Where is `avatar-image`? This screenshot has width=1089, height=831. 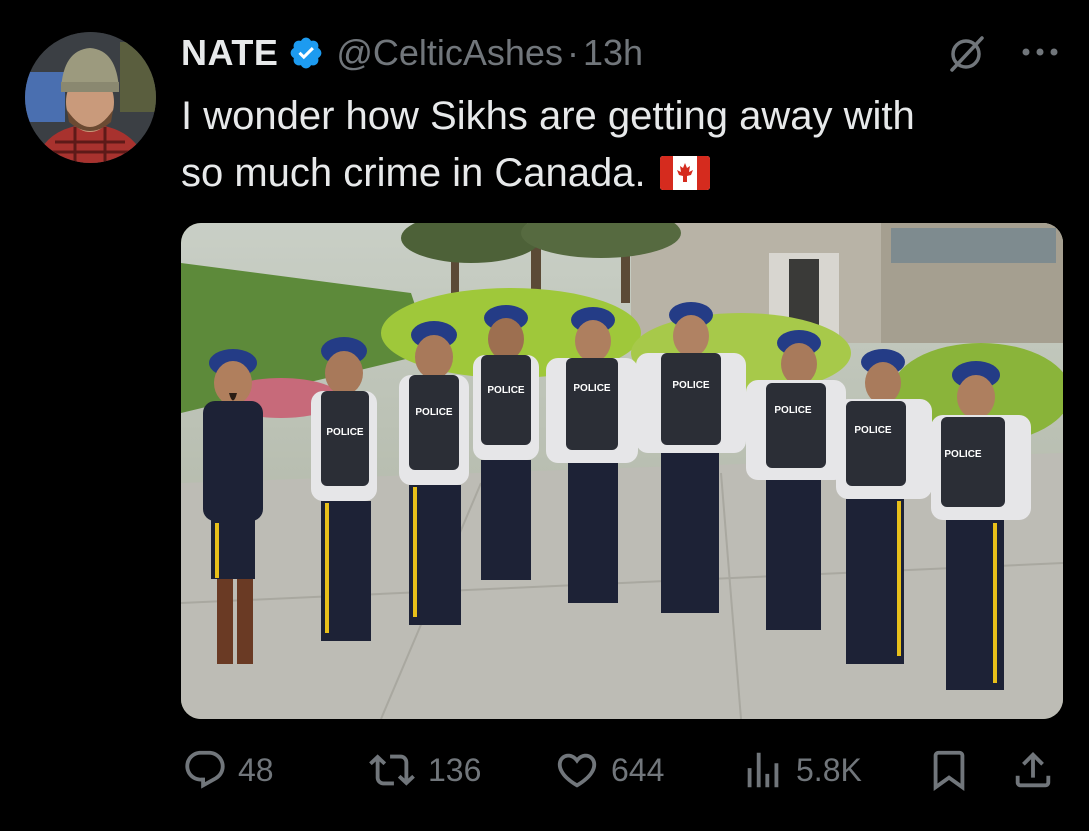 avatar-image is located at coordinates (90, 97).